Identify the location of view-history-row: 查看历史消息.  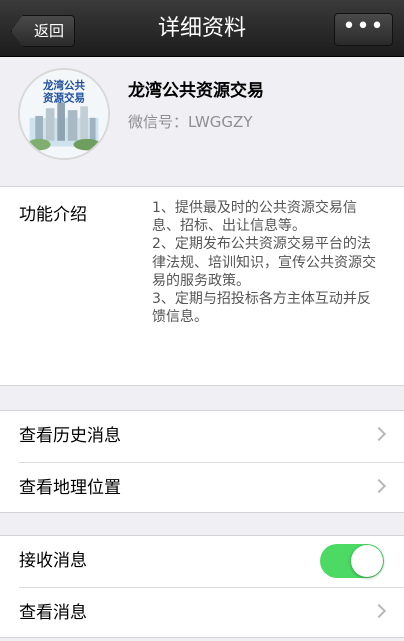
(202, 436).